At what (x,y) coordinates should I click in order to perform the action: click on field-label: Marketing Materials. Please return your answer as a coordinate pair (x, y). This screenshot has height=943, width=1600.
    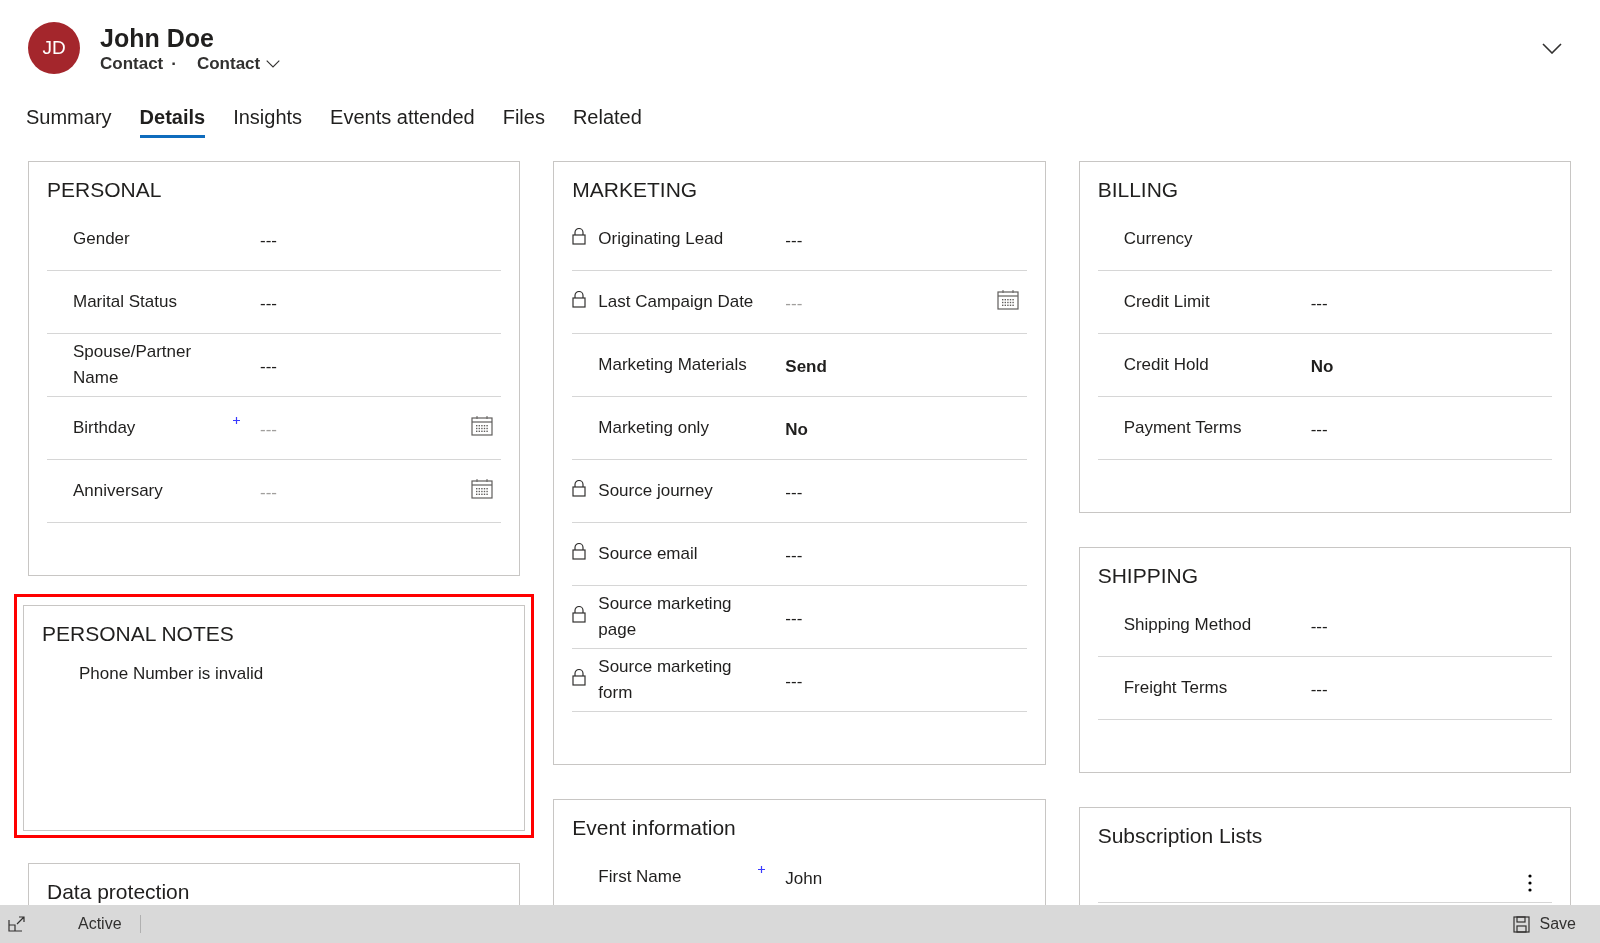
    Looking at the image, I should click on (673, 365).